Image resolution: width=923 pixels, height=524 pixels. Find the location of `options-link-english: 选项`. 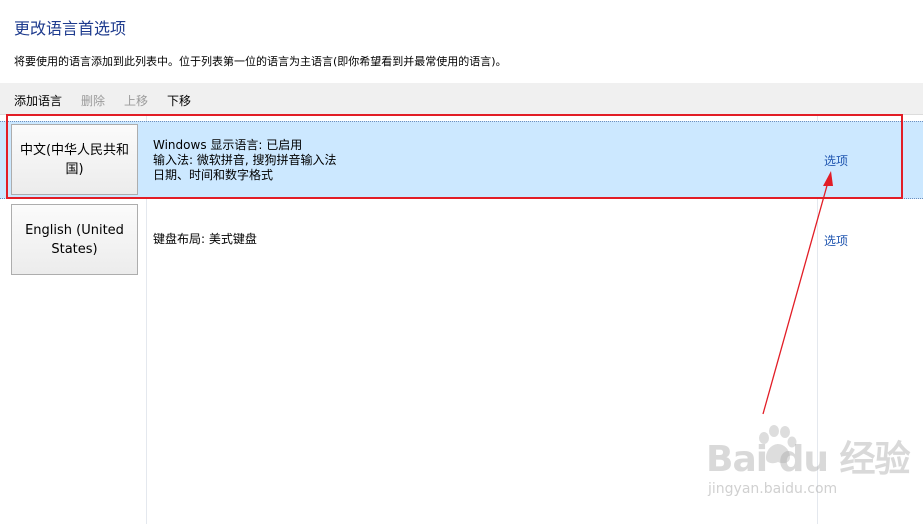

options-link-english: 选项 is located at coordinates (836, 240).